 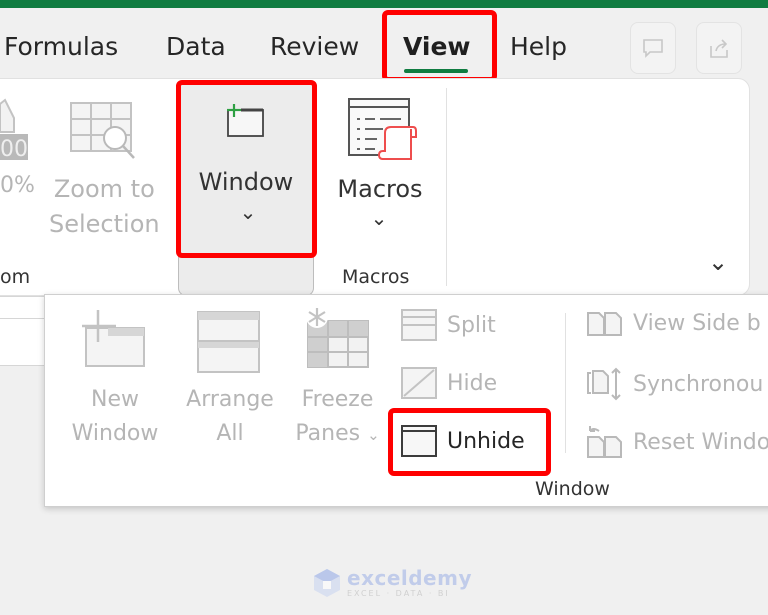 I want to click on tab-view: View, so click(x=437, y=47).